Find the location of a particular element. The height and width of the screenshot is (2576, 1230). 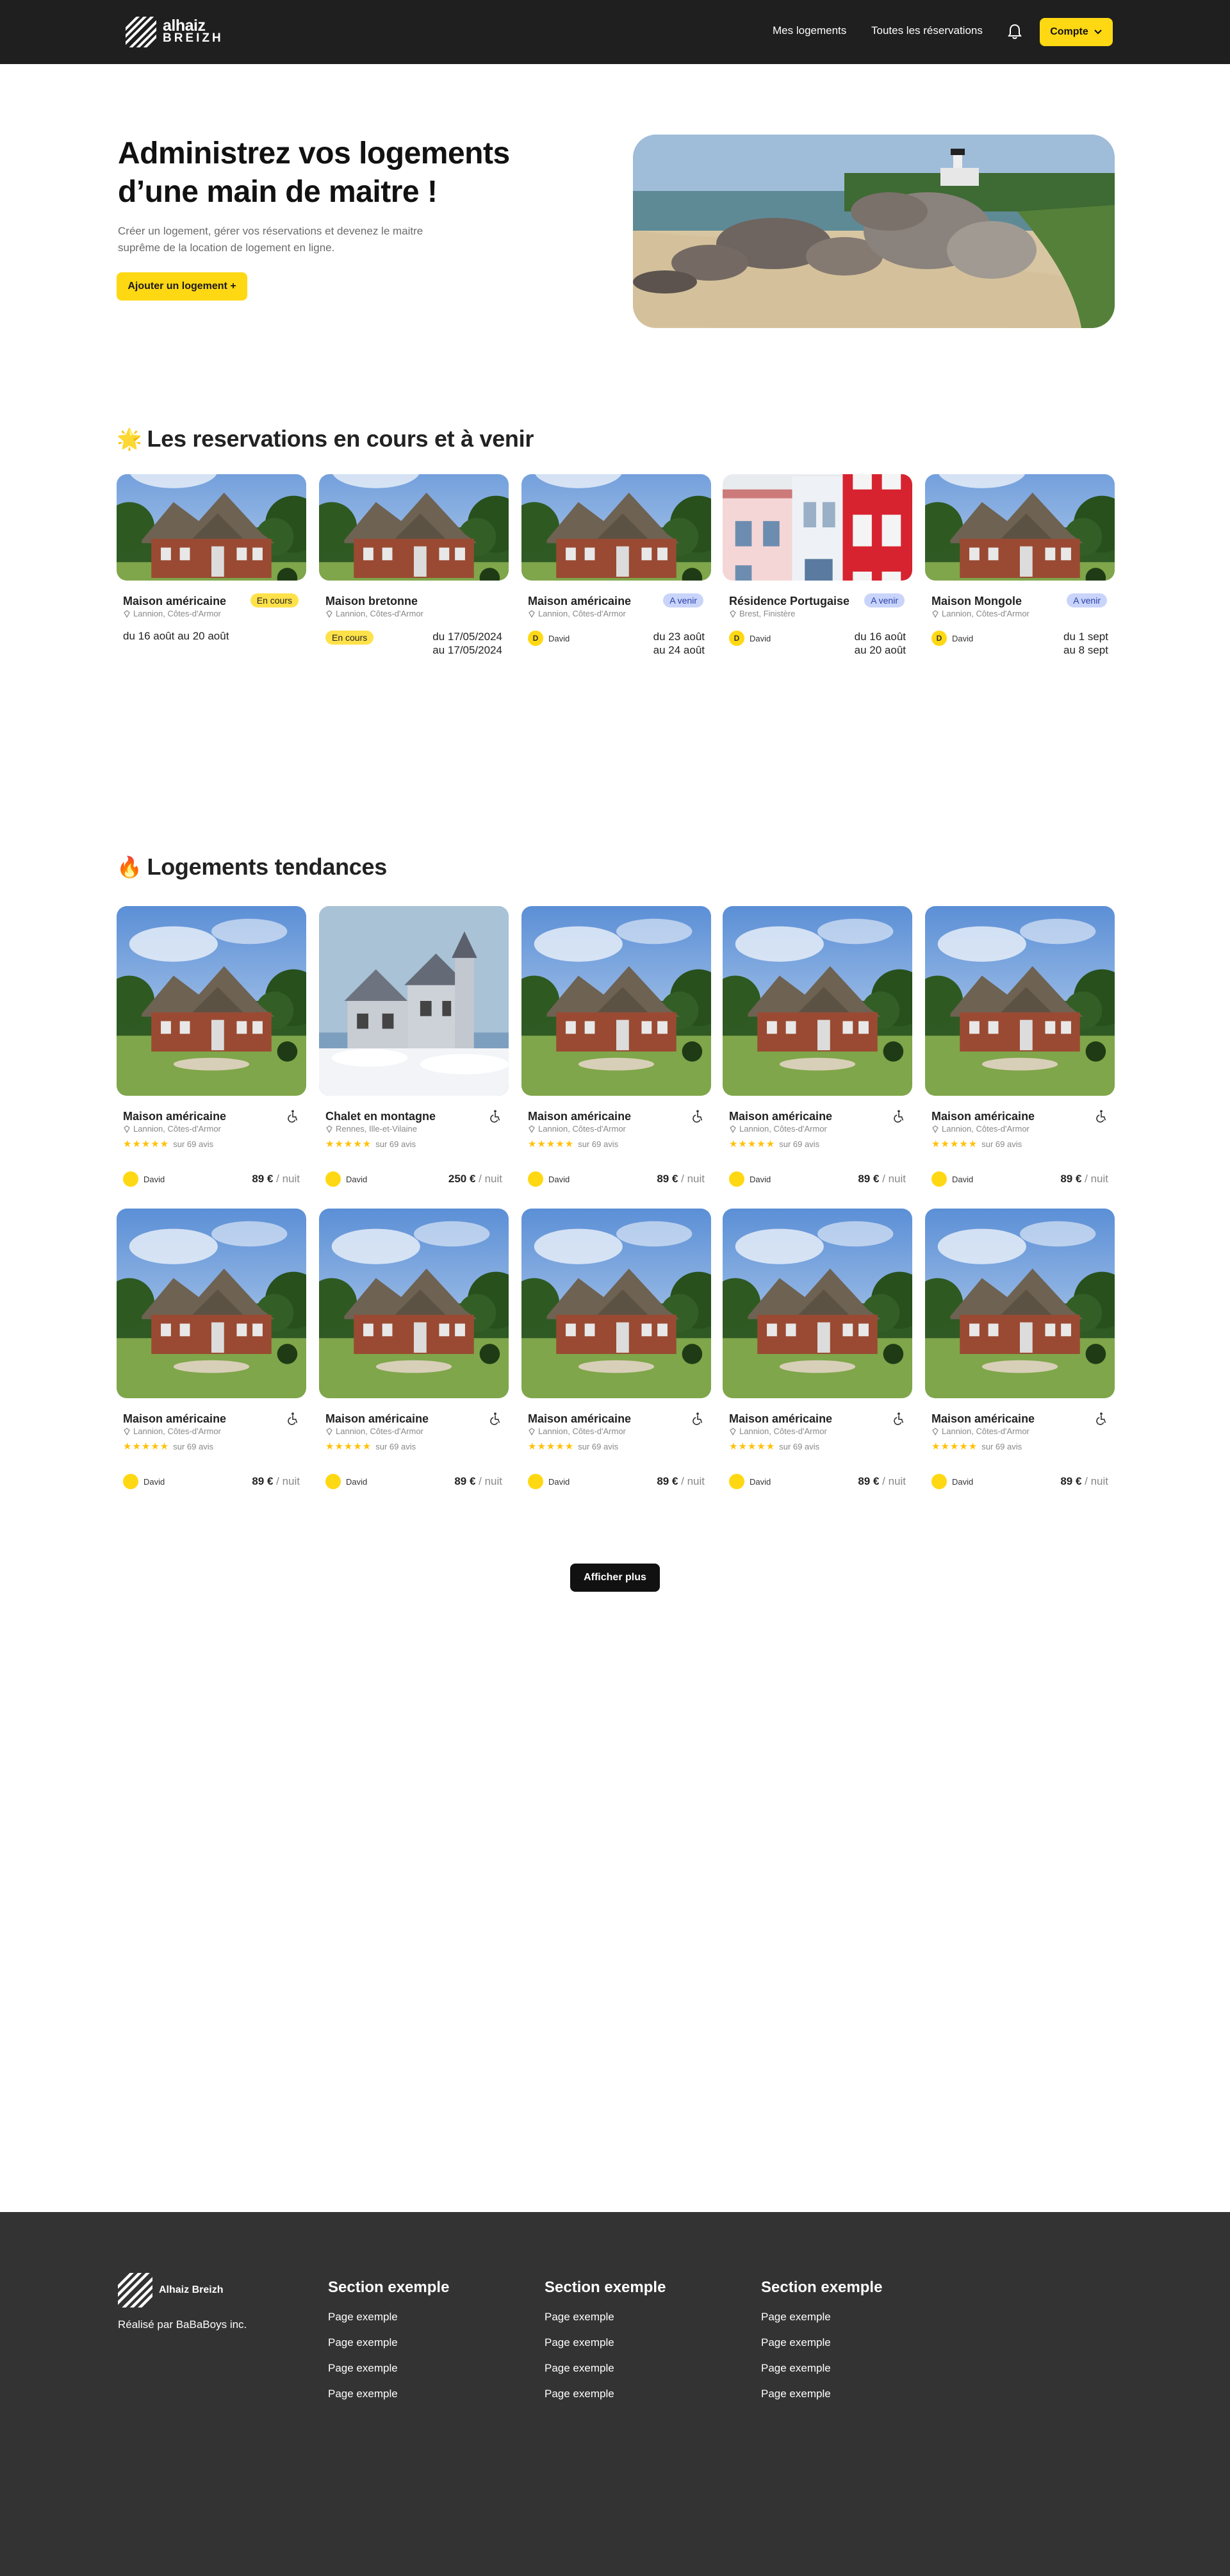

add-logement-button: Ajouter un logement + is located at coordinates (182, 286).